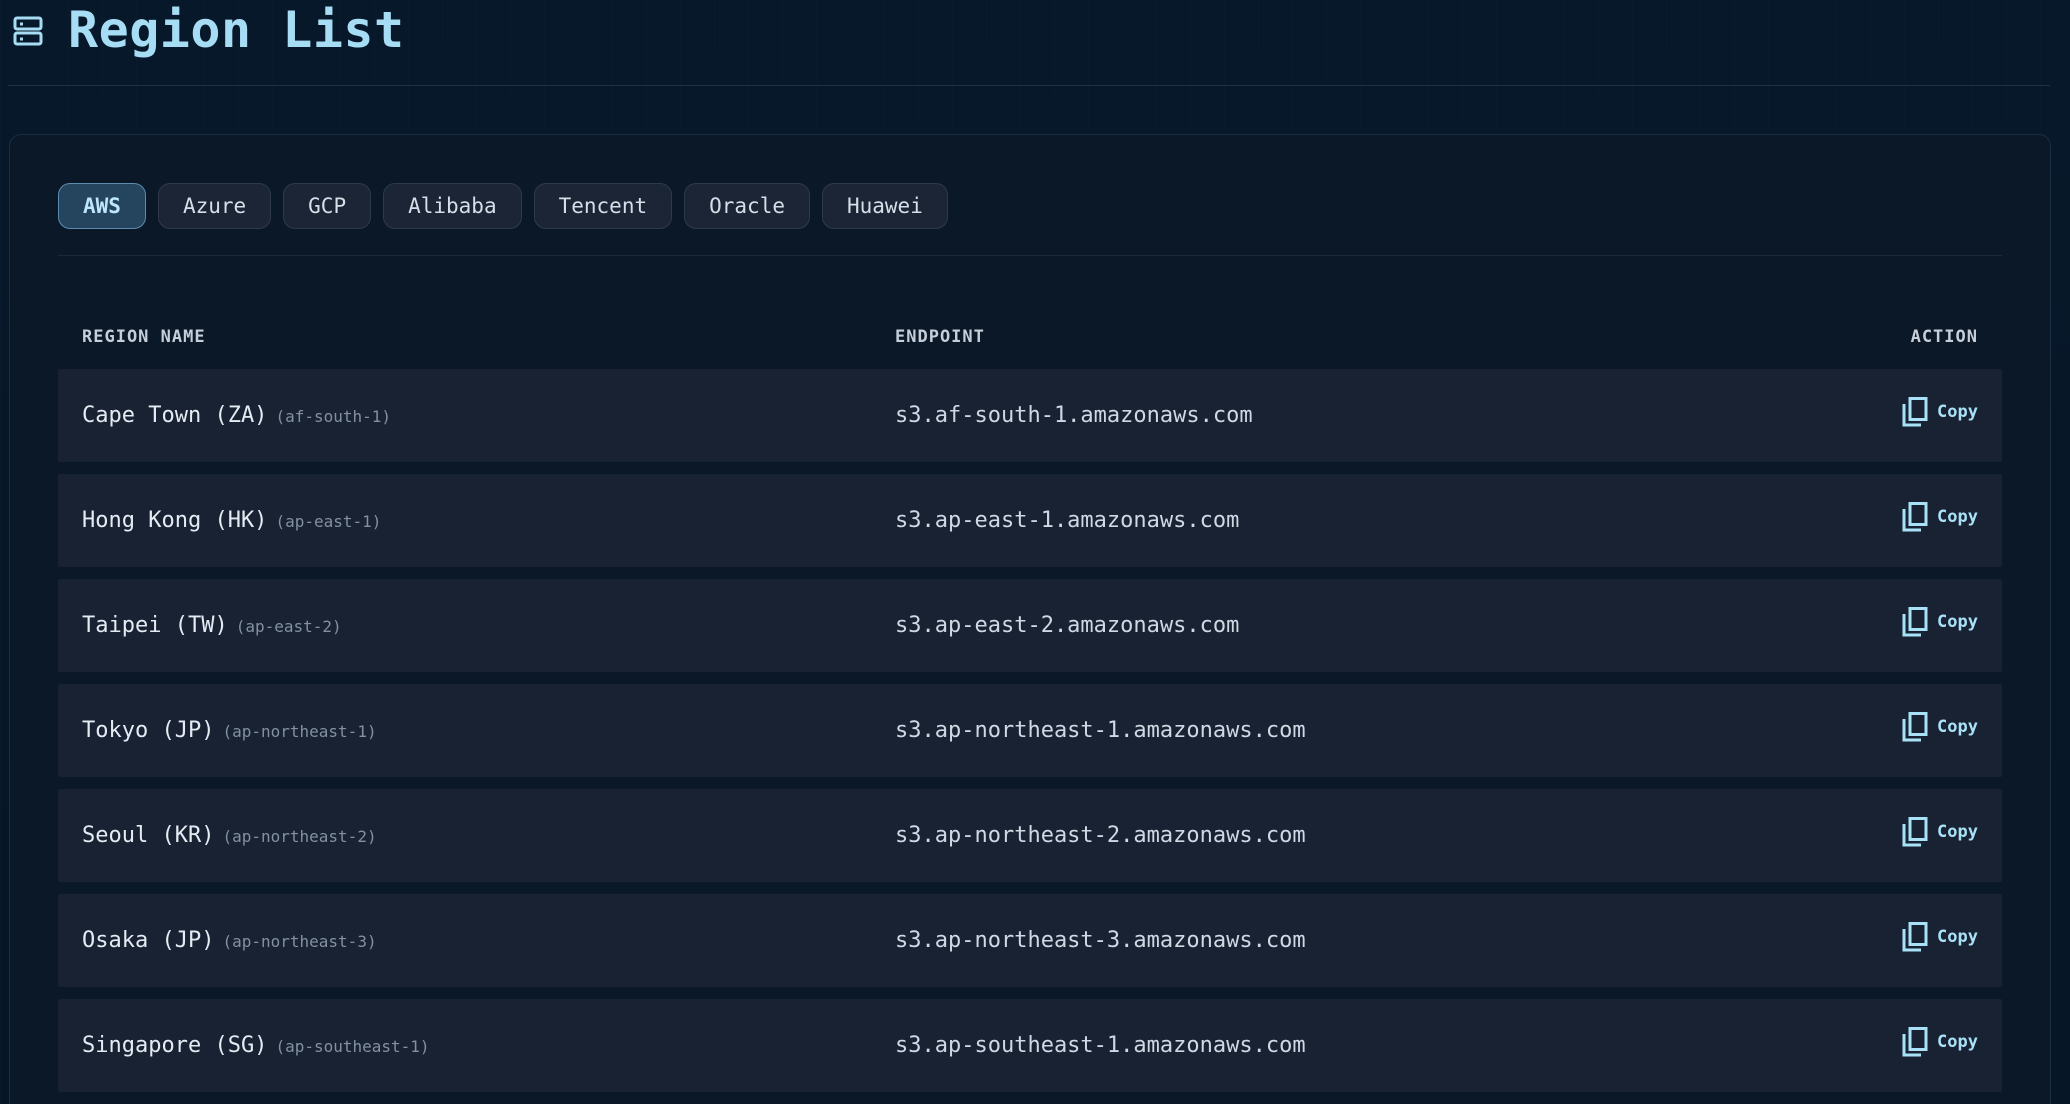 This screenshot has height=1104, width=2070. I want to click on region-cell: Tokyo (JP) (ap-northeast-1), so click(229, 730).